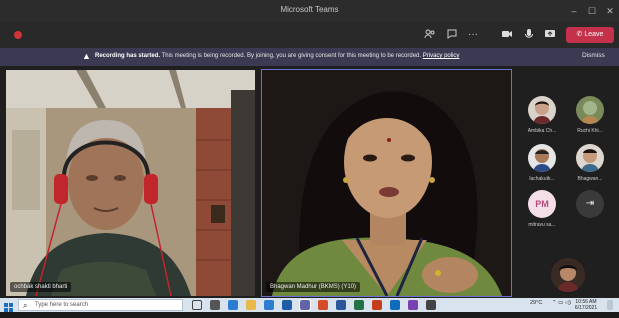 The height and width of the screenshot is (318, 619). What do you see at coordinates (431, 305) in the screenshot?
I see `app-icon` at bounding box center [431, 305].